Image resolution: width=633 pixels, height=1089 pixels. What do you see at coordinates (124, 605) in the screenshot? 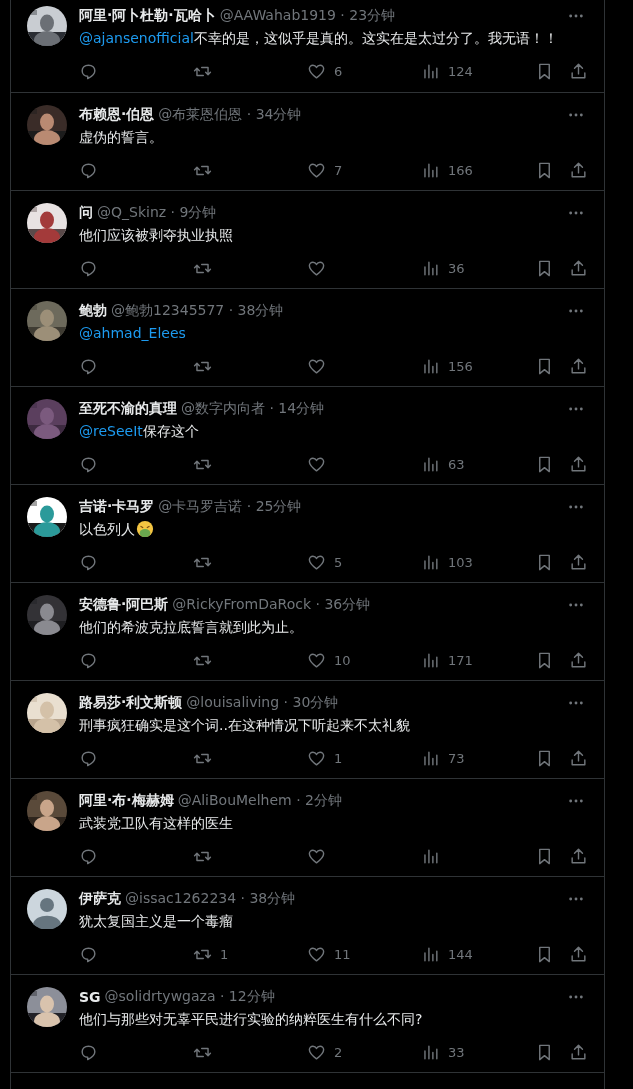
I see `display-name: 安德鲁·阿巴斯` at bounding box center [124, 605].